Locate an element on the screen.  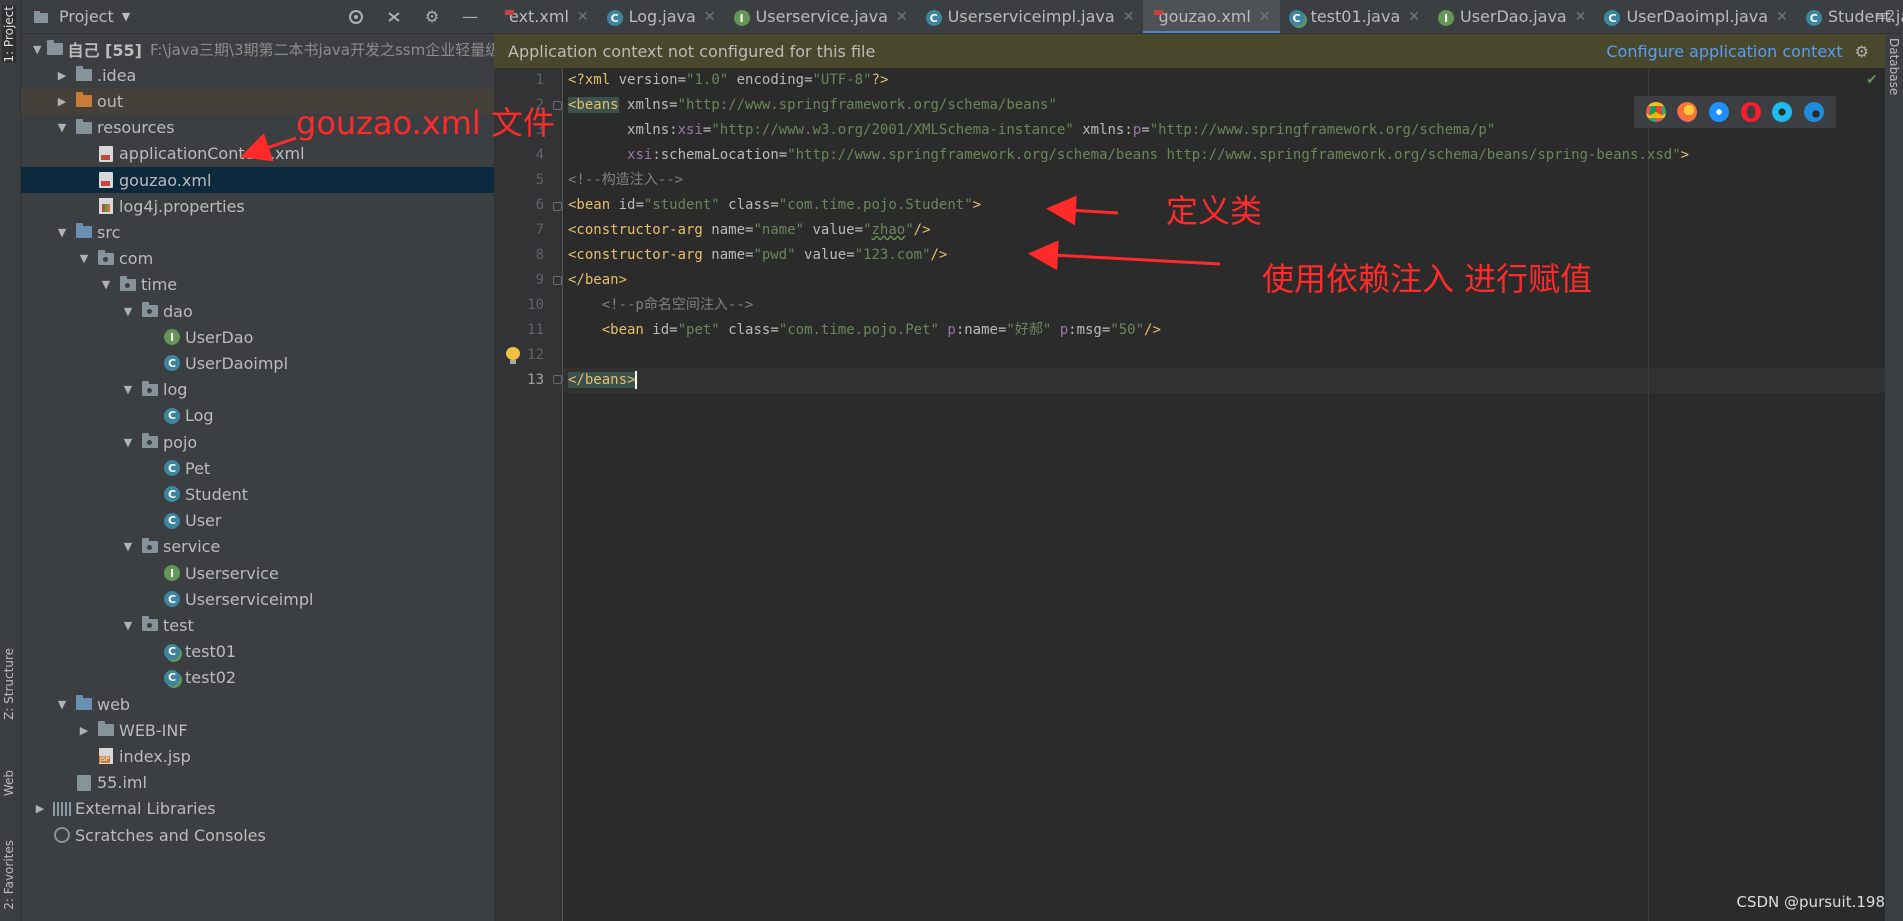
ie-icon is located at coordinates (1782, 112).